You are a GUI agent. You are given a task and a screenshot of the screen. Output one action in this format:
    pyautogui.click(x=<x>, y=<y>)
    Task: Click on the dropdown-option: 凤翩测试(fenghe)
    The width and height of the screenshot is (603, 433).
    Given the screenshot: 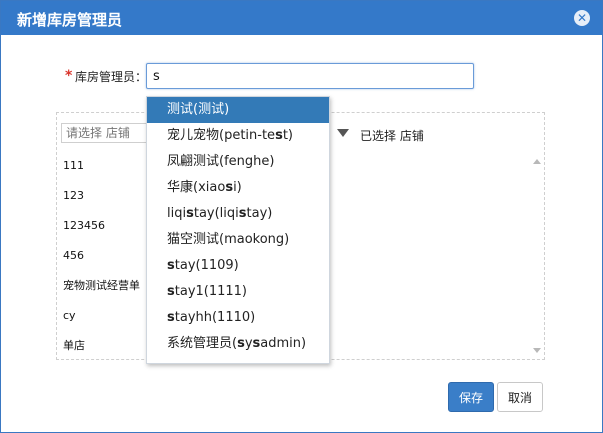 What is the action you would take?
    pyautogui.click(x=238, y=162)
    